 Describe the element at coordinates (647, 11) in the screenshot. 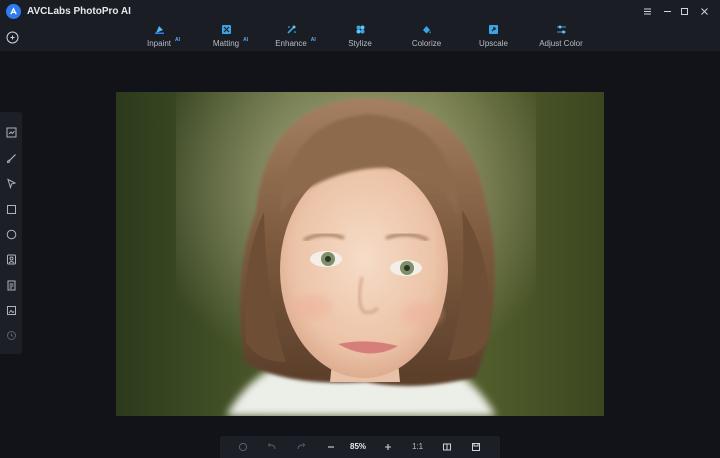

I see `menu-icon` at that location.